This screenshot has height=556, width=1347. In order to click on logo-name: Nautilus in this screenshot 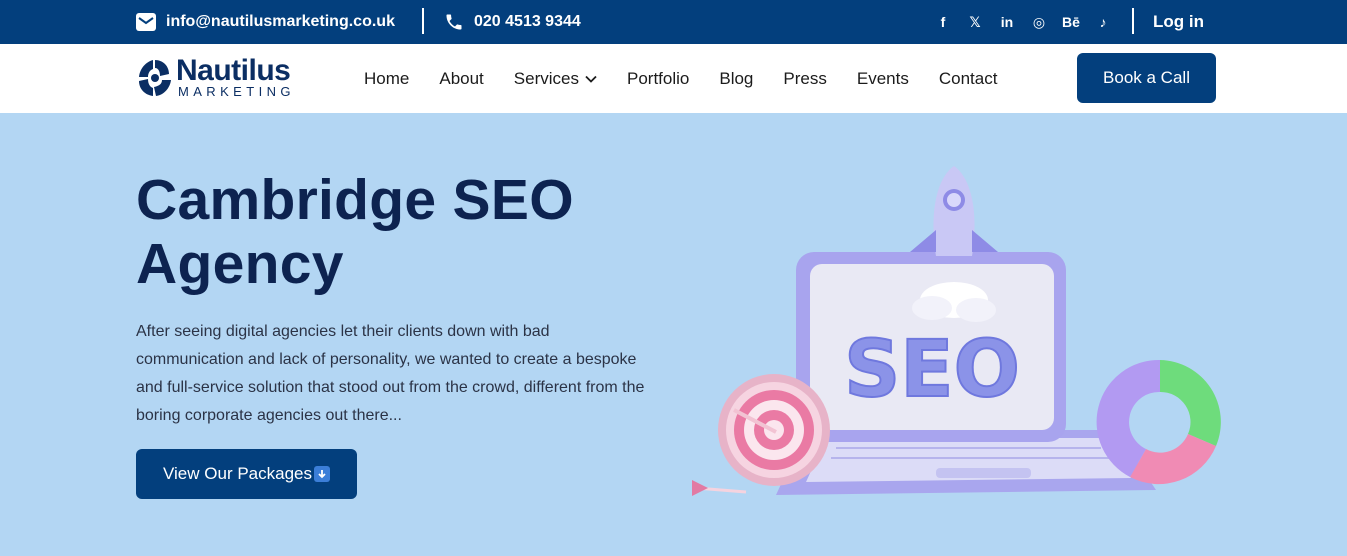, I will do `click(233, 70)`.